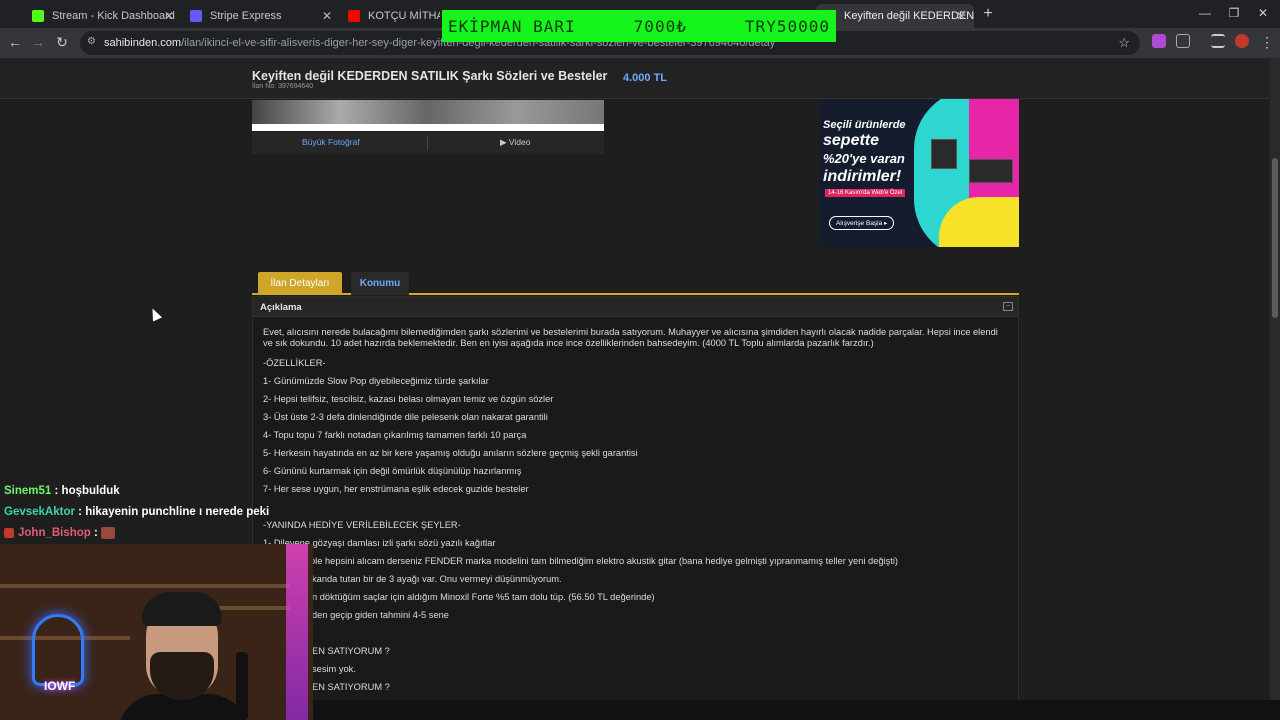 This screenshot has height=720, width=1280. Describe the element at coordinates (331, 142) in the screenshot. I see `large-photo-link: Büyük Fotoğraf` at that location.